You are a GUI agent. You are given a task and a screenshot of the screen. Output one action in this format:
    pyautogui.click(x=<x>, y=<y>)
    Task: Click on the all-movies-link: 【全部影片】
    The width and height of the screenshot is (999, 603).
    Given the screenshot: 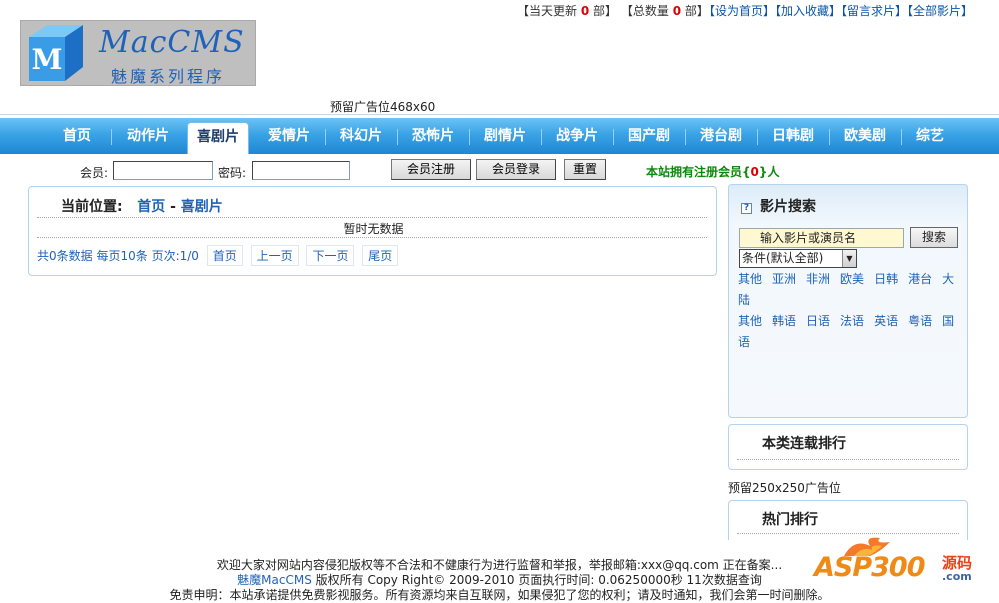 What is the action you would take?
    pyautogui.click(x=940, y=11)
    